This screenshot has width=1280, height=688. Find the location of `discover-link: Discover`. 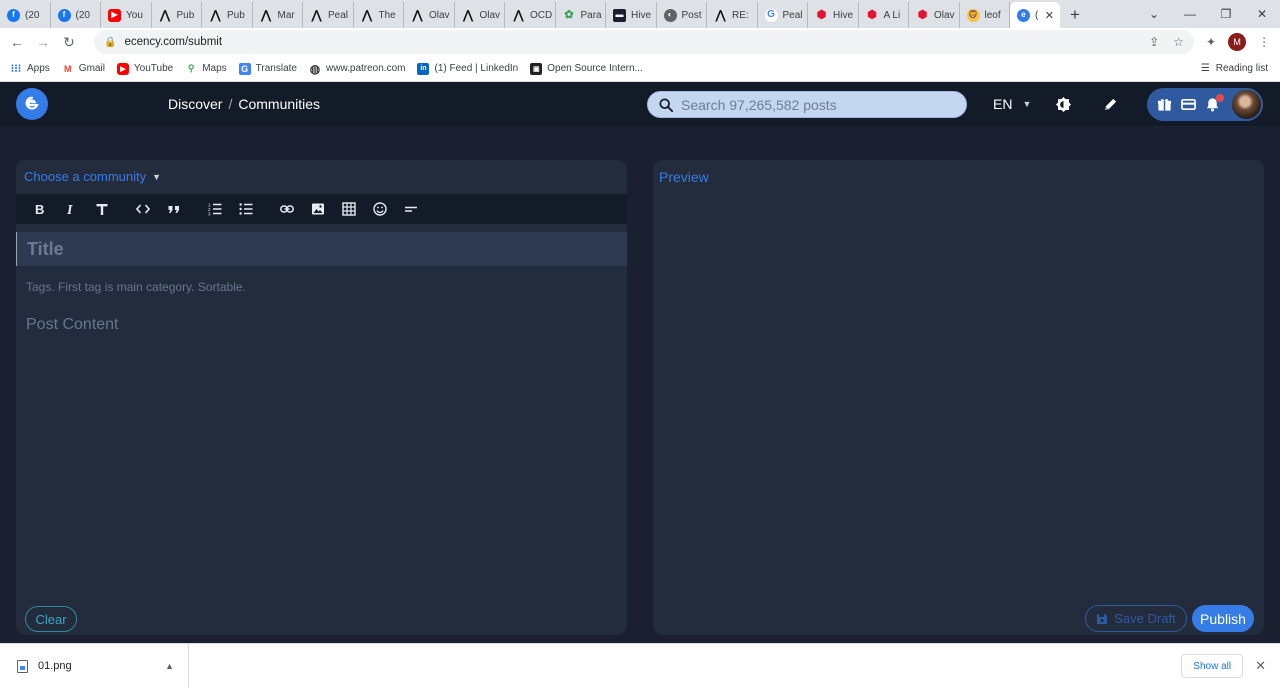

discover-link: Discover is located at coordinates (195, 104).